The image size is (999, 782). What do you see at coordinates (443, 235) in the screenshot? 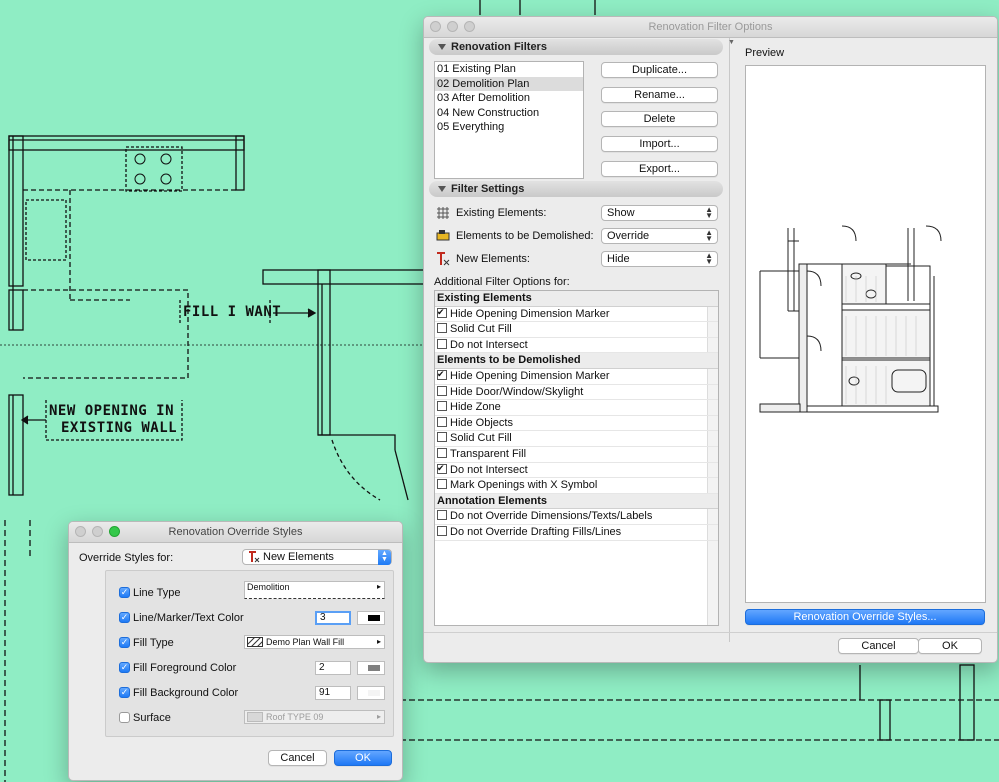
I see `demolished-elements-icon` at bounding box center [443, 235].